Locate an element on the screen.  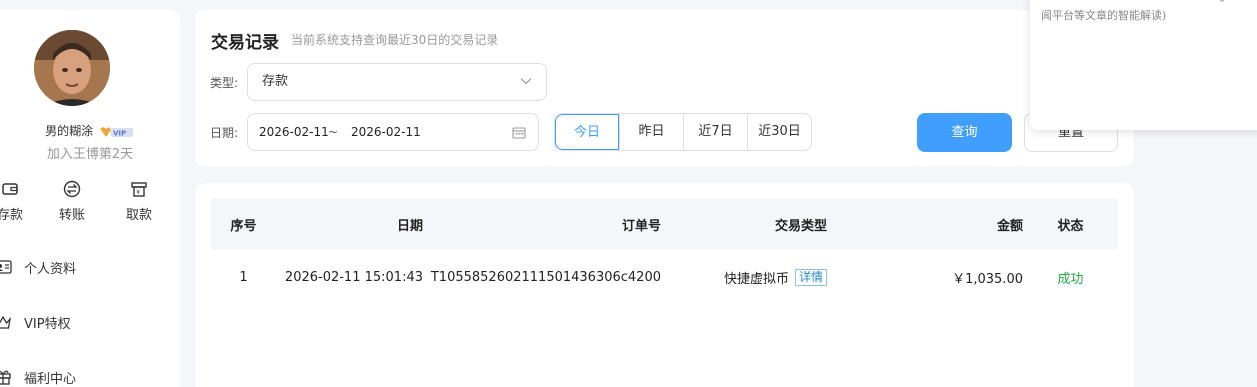
transfer-icon is located at coordinates (72, 189).